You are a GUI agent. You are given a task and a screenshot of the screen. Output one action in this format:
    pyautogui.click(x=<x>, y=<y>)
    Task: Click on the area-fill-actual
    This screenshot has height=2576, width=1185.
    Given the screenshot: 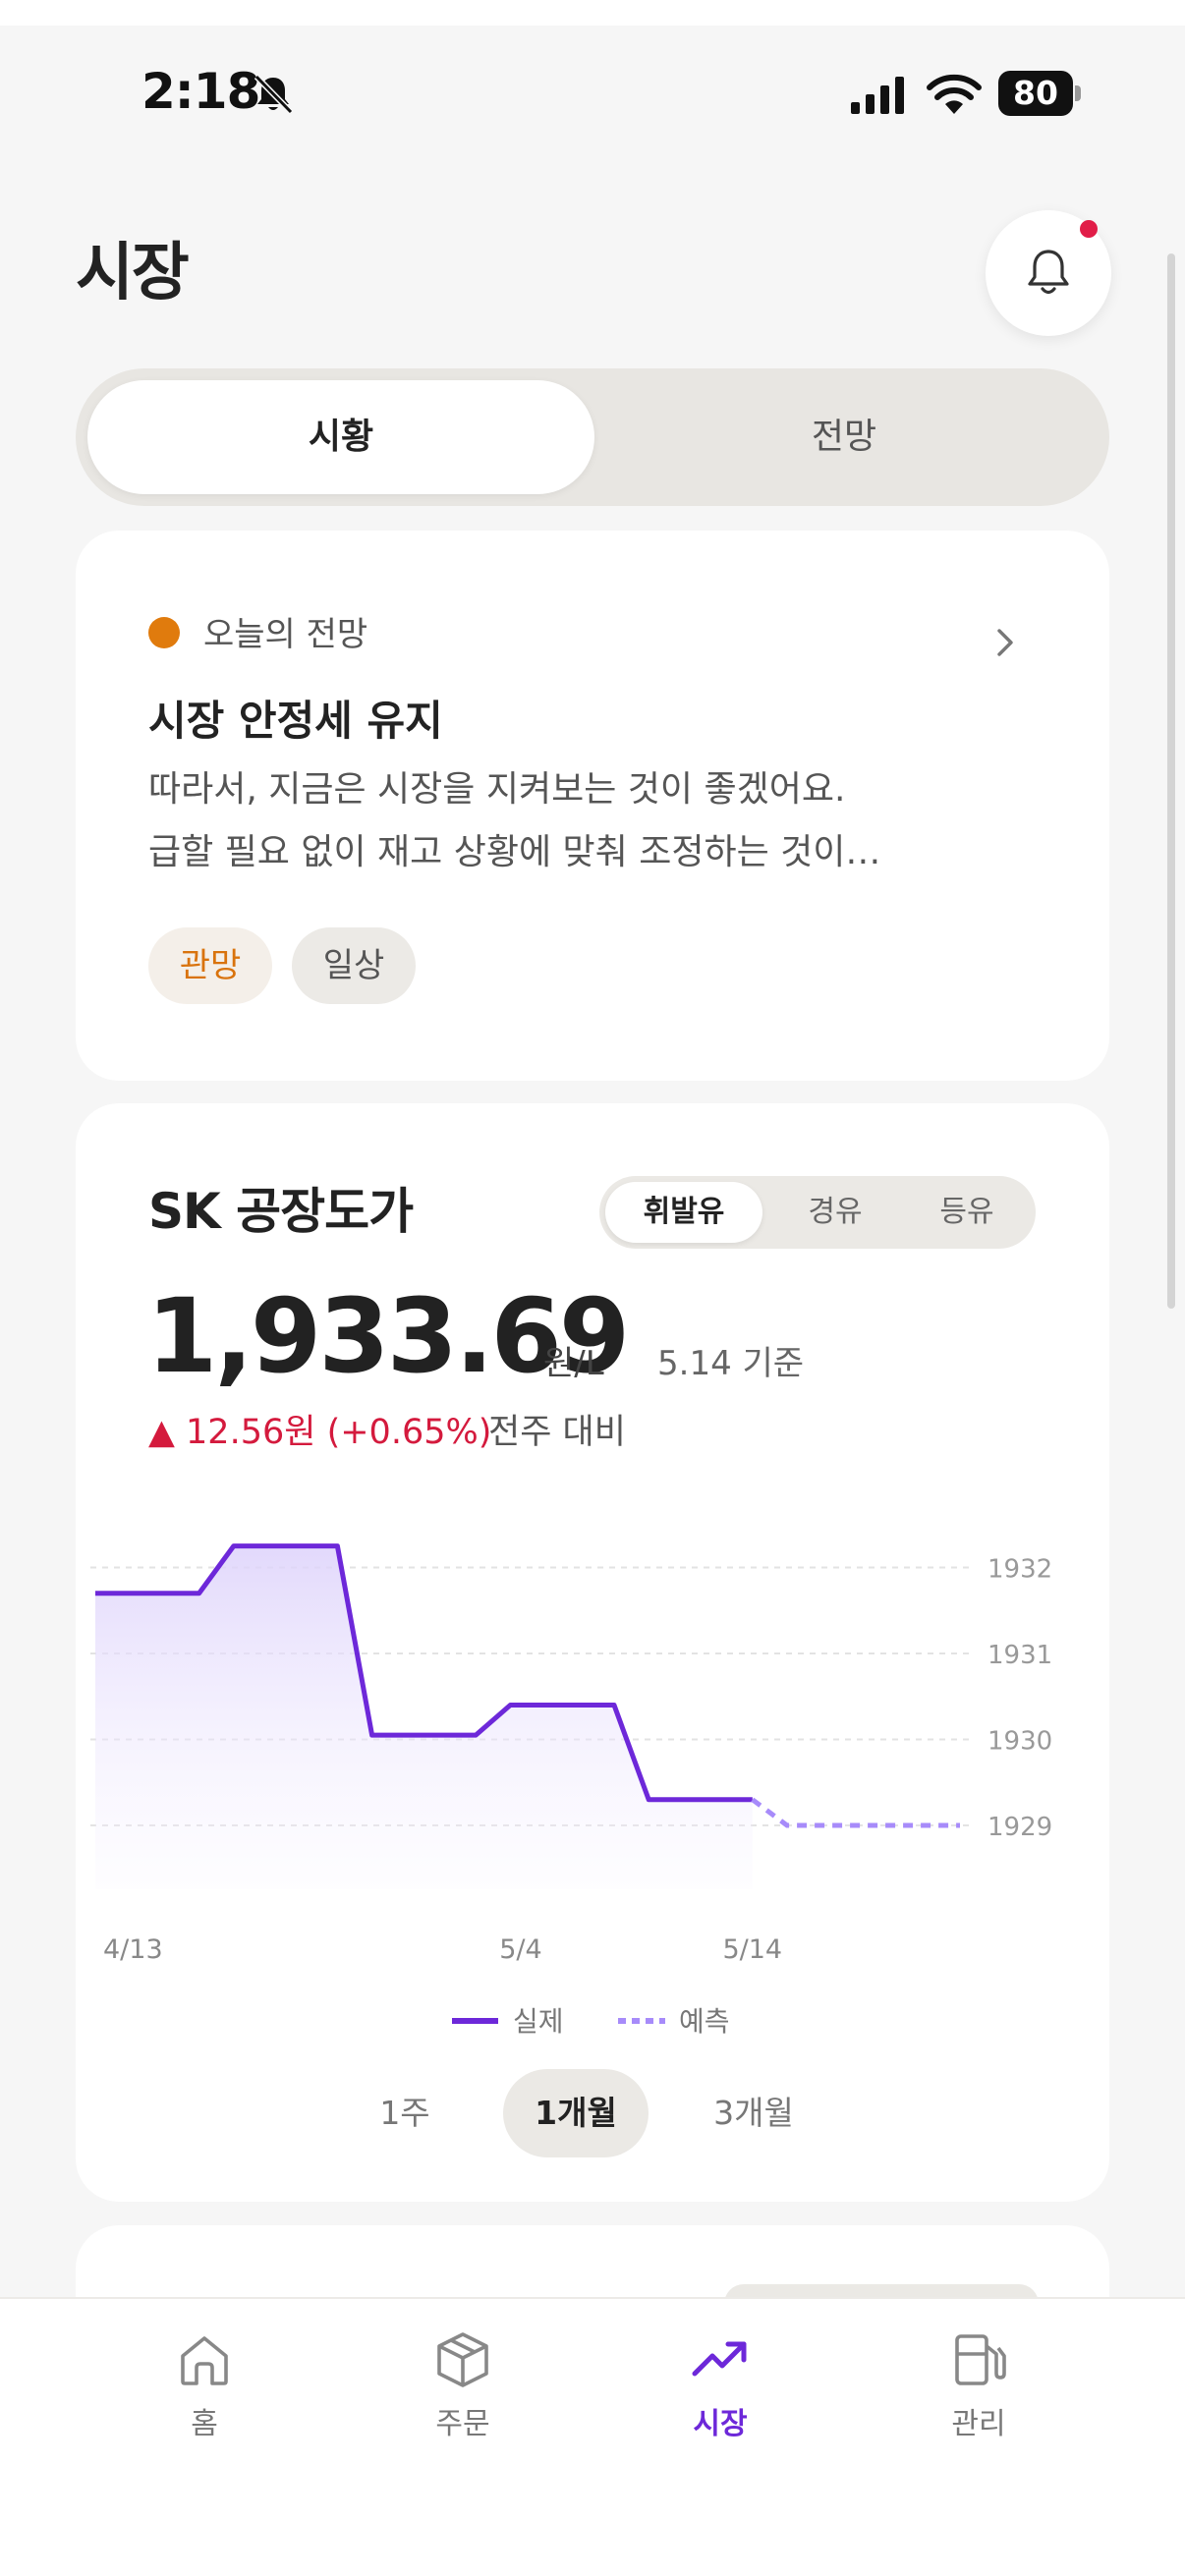 What is the action you would take?
    pyautogui.click(x=424, y=1717)
    